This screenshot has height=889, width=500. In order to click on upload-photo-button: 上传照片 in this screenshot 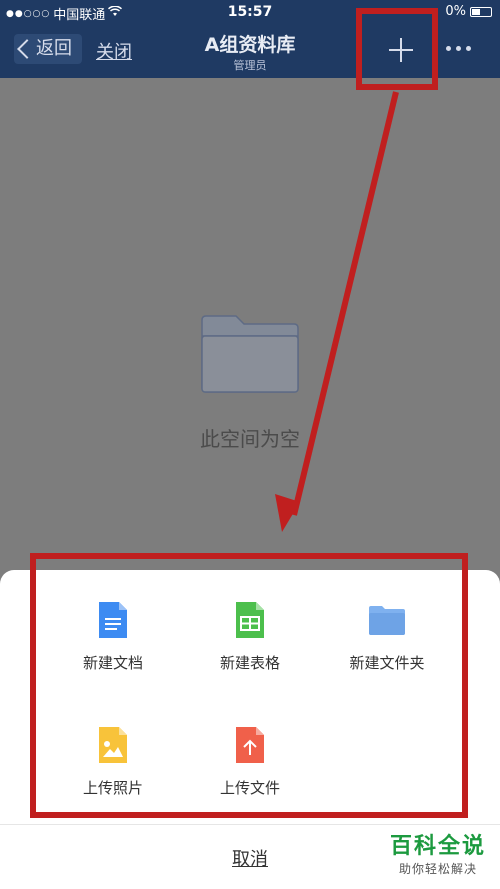, I will do `click(113, 761)`.